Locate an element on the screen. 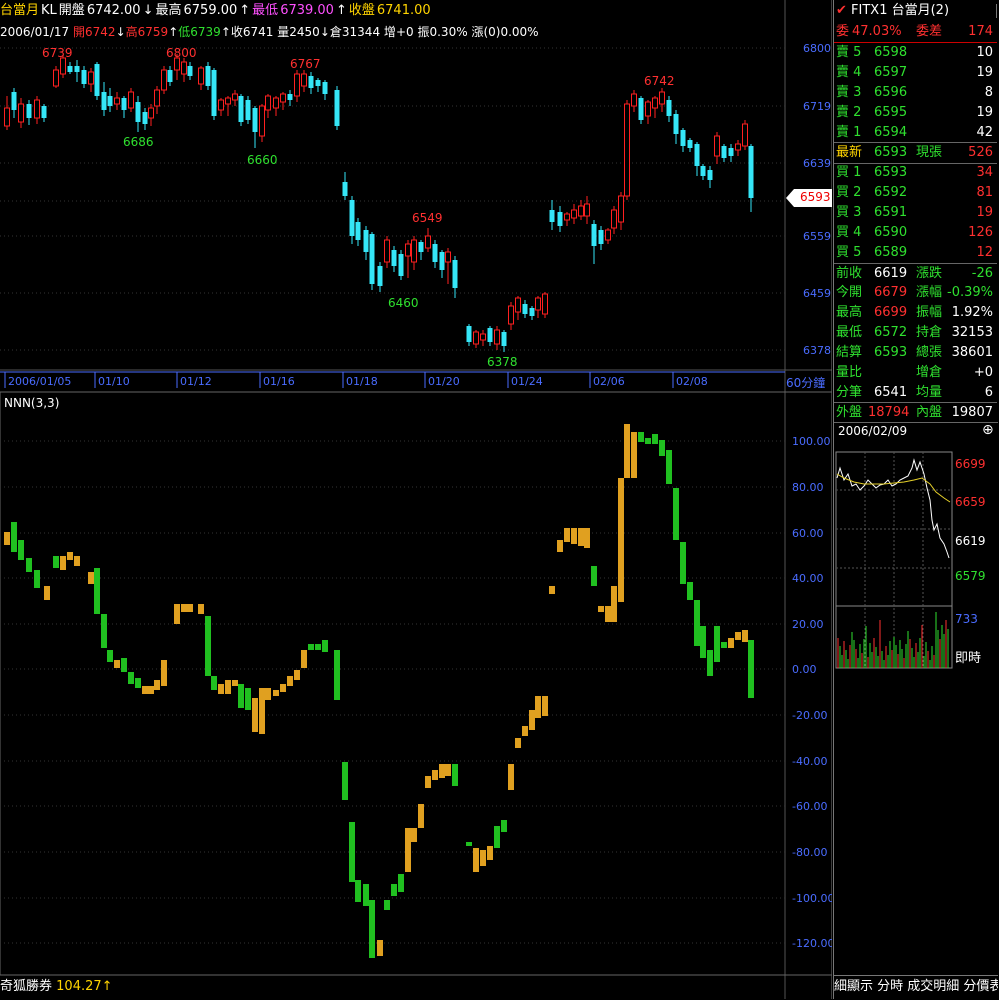 The image size is (999, 1000). stat-value: 6572 is located at coordinates (891, 332).